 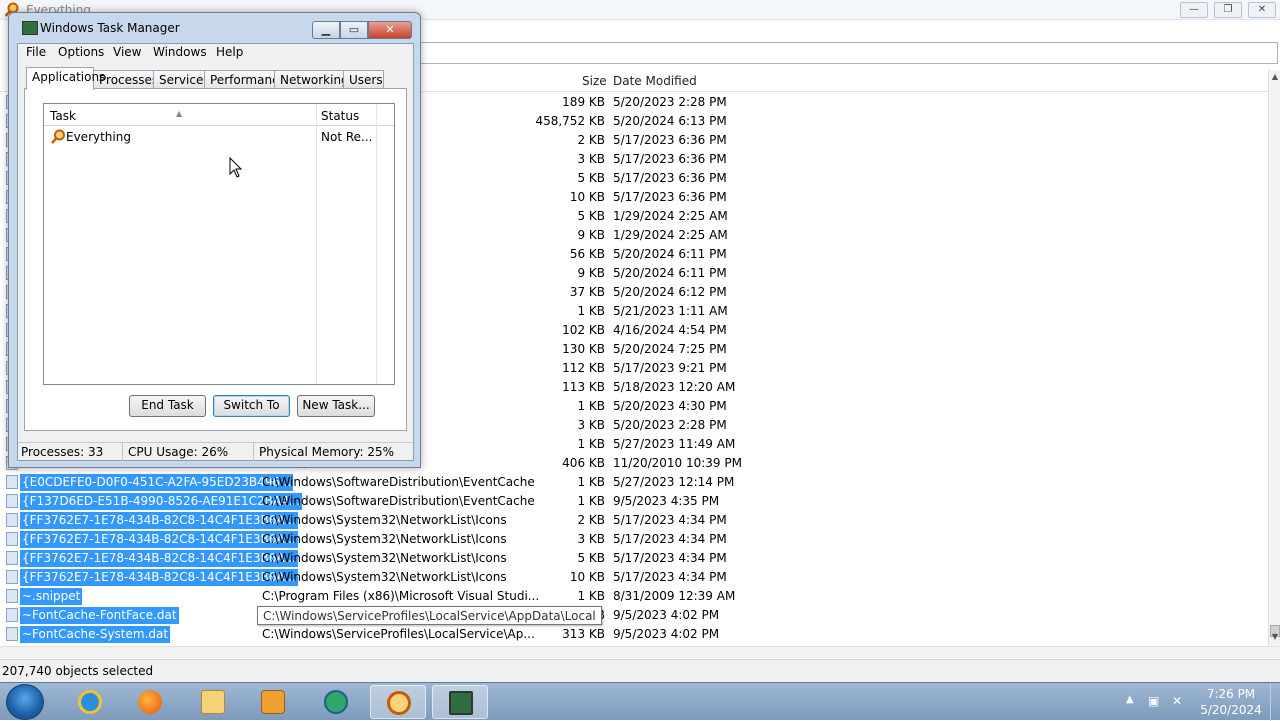 What do you see at coordinates (178, 452) in the screenshot?
I see `cpu-usage: CPU Usage: 26%` at bounding box center [178, 452].